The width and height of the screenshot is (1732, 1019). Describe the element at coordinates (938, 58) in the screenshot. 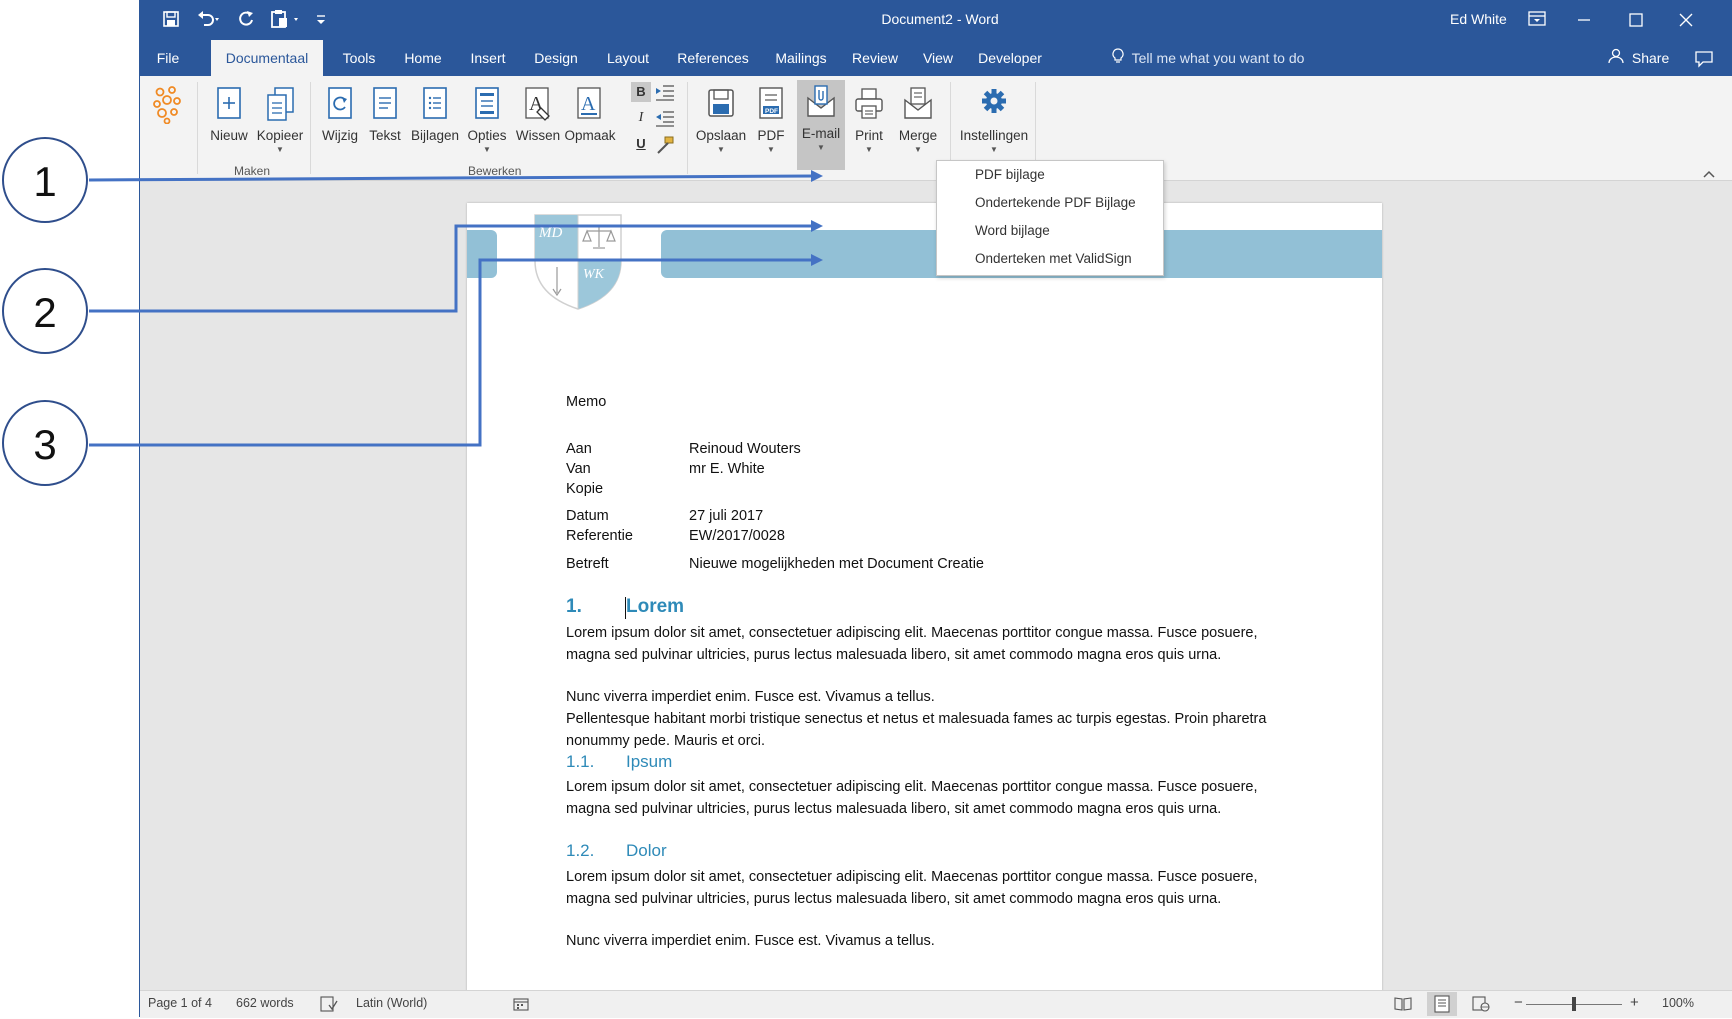

I see `tab-view: View` at that location.